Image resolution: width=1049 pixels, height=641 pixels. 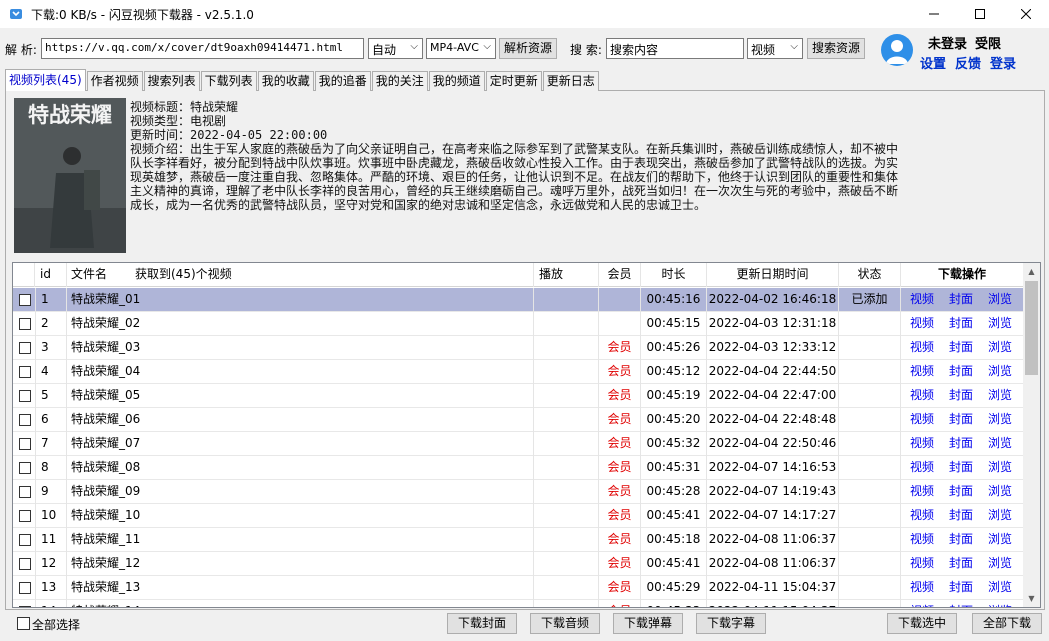 What do you see at coordinates (1031, 328) in the screenshot?
I see `scroll-thumb` at bounding box center [1031, 328].